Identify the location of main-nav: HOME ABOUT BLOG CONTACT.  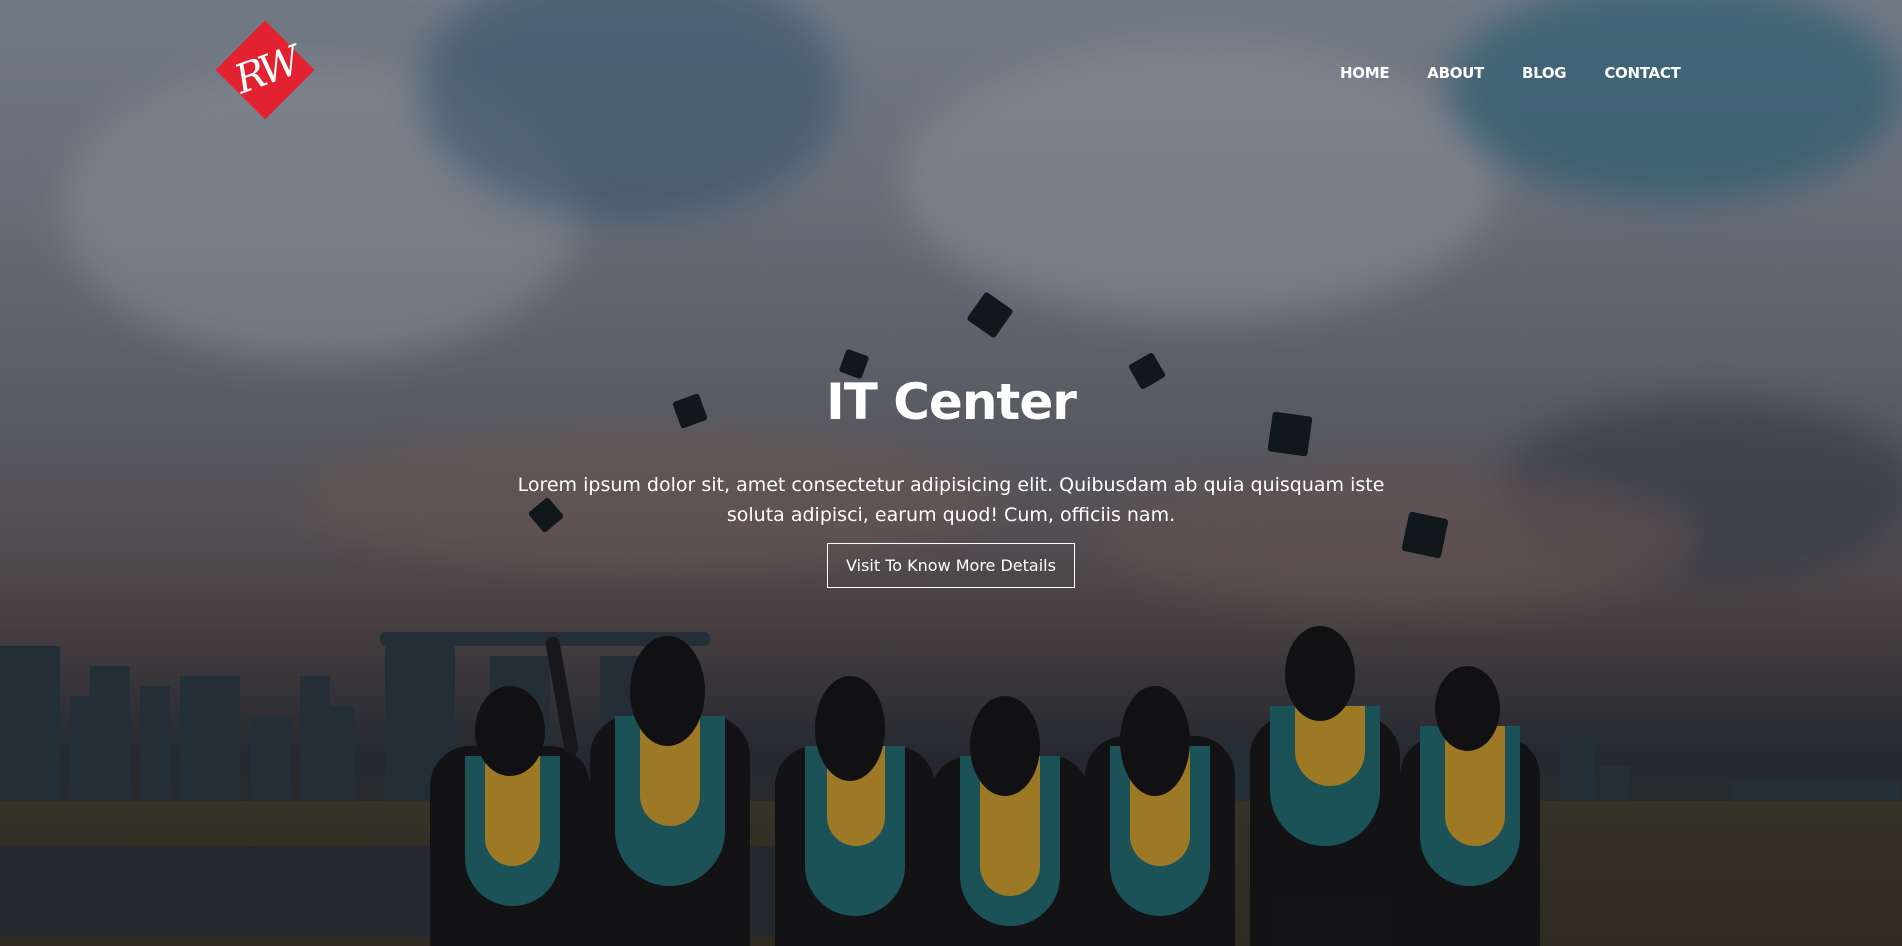
(1510, 73).